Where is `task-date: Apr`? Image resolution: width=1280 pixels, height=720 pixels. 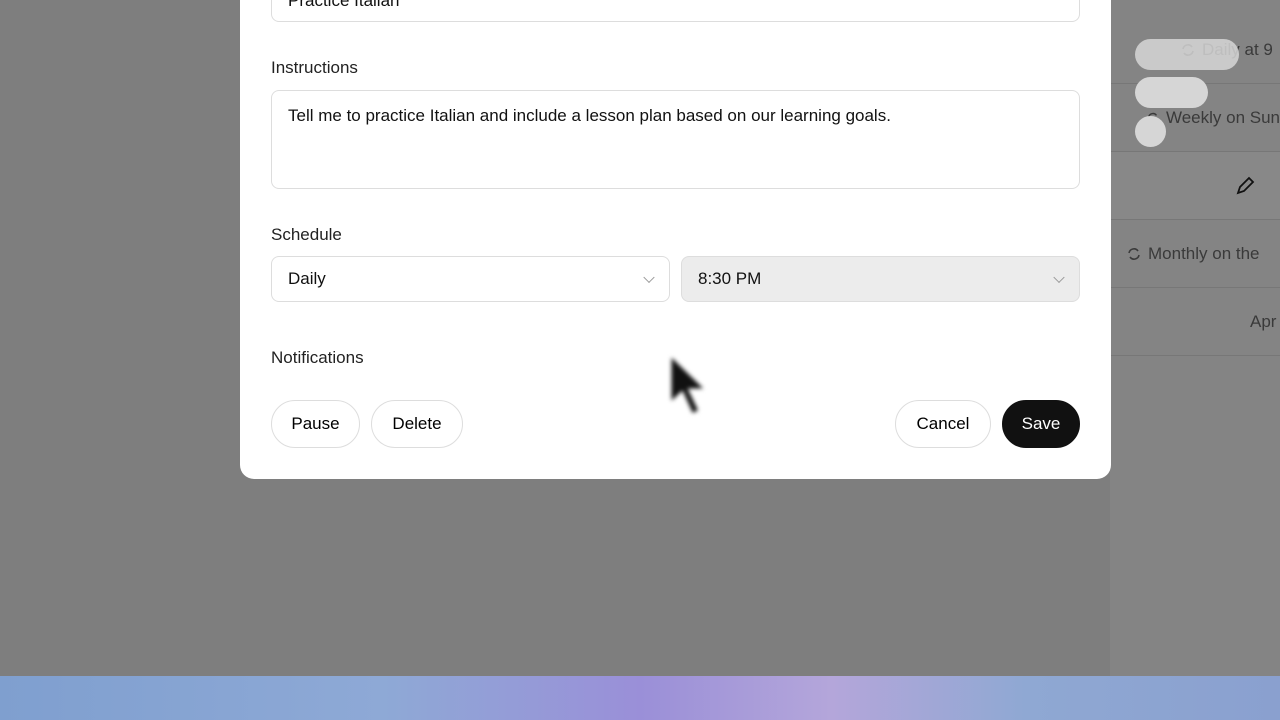 task-date: Apr is located at coordinates (1263, 321).